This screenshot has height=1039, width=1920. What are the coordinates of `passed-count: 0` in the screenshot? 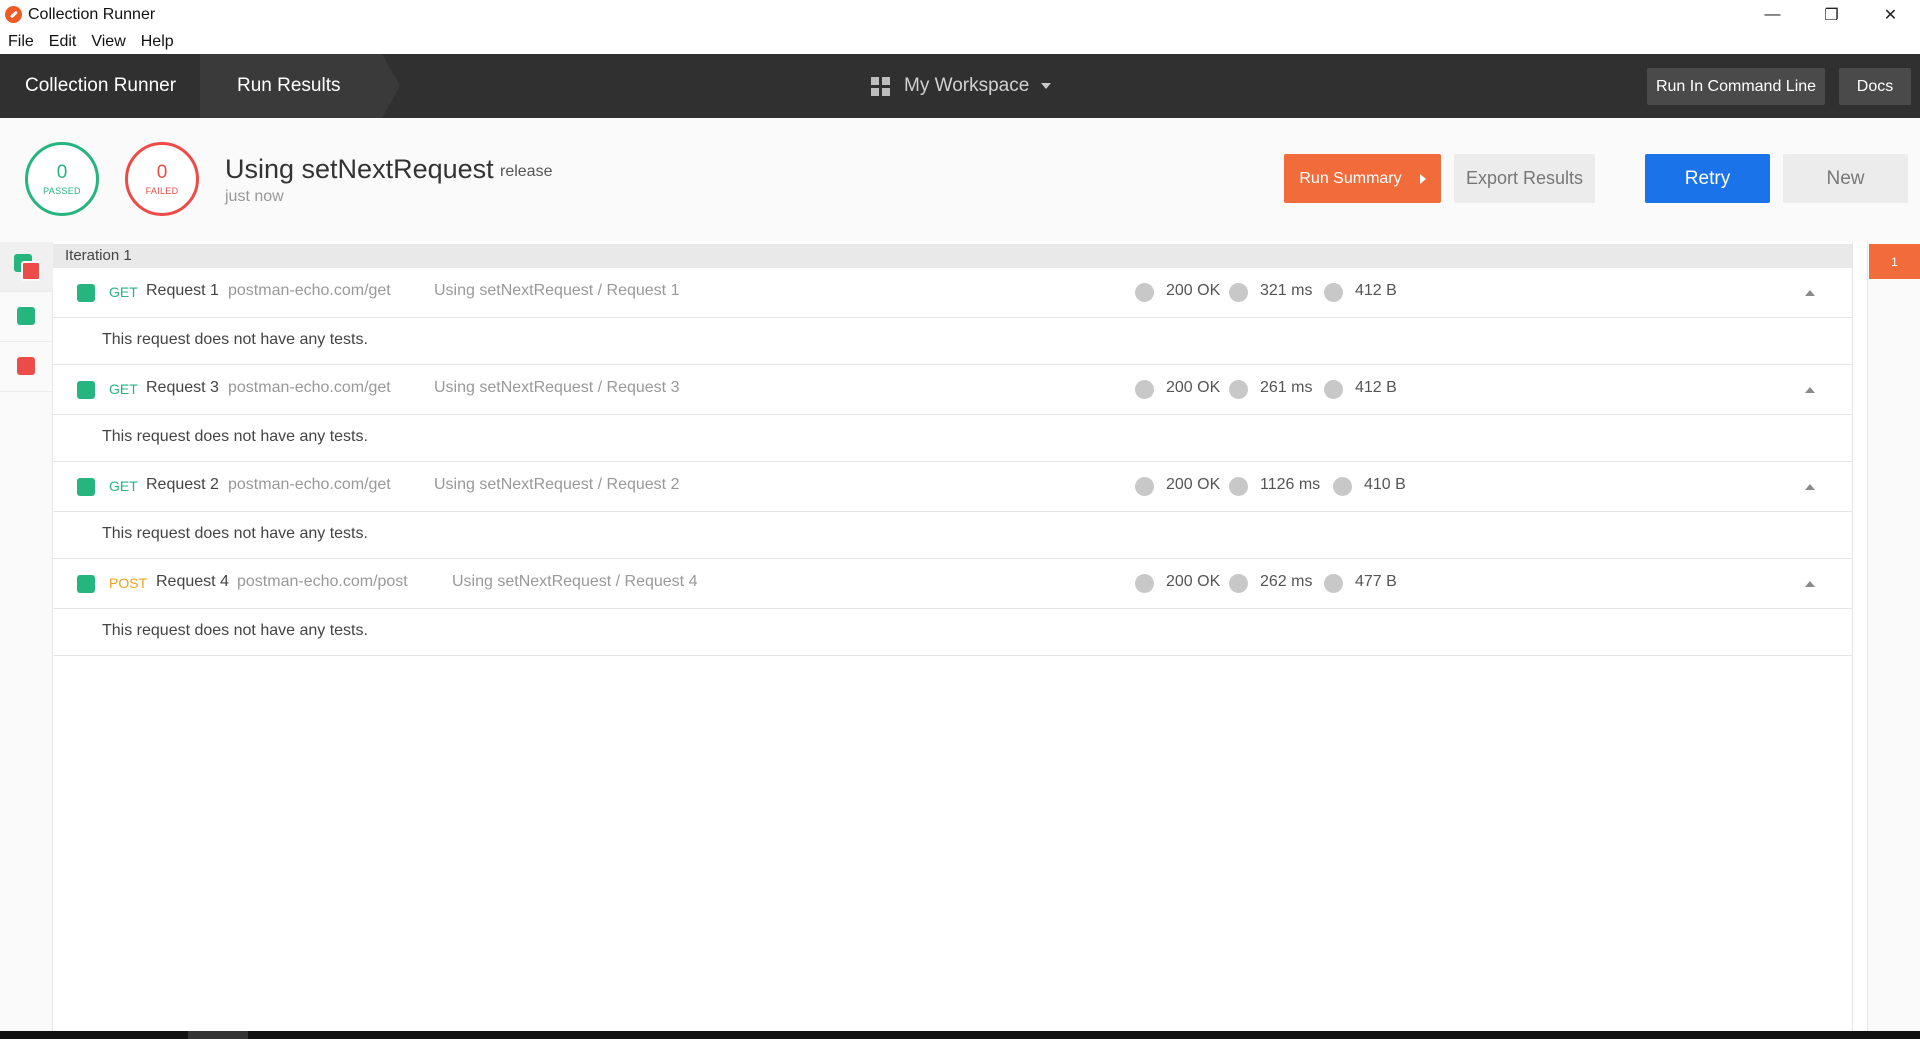 It's located at (62, 172).